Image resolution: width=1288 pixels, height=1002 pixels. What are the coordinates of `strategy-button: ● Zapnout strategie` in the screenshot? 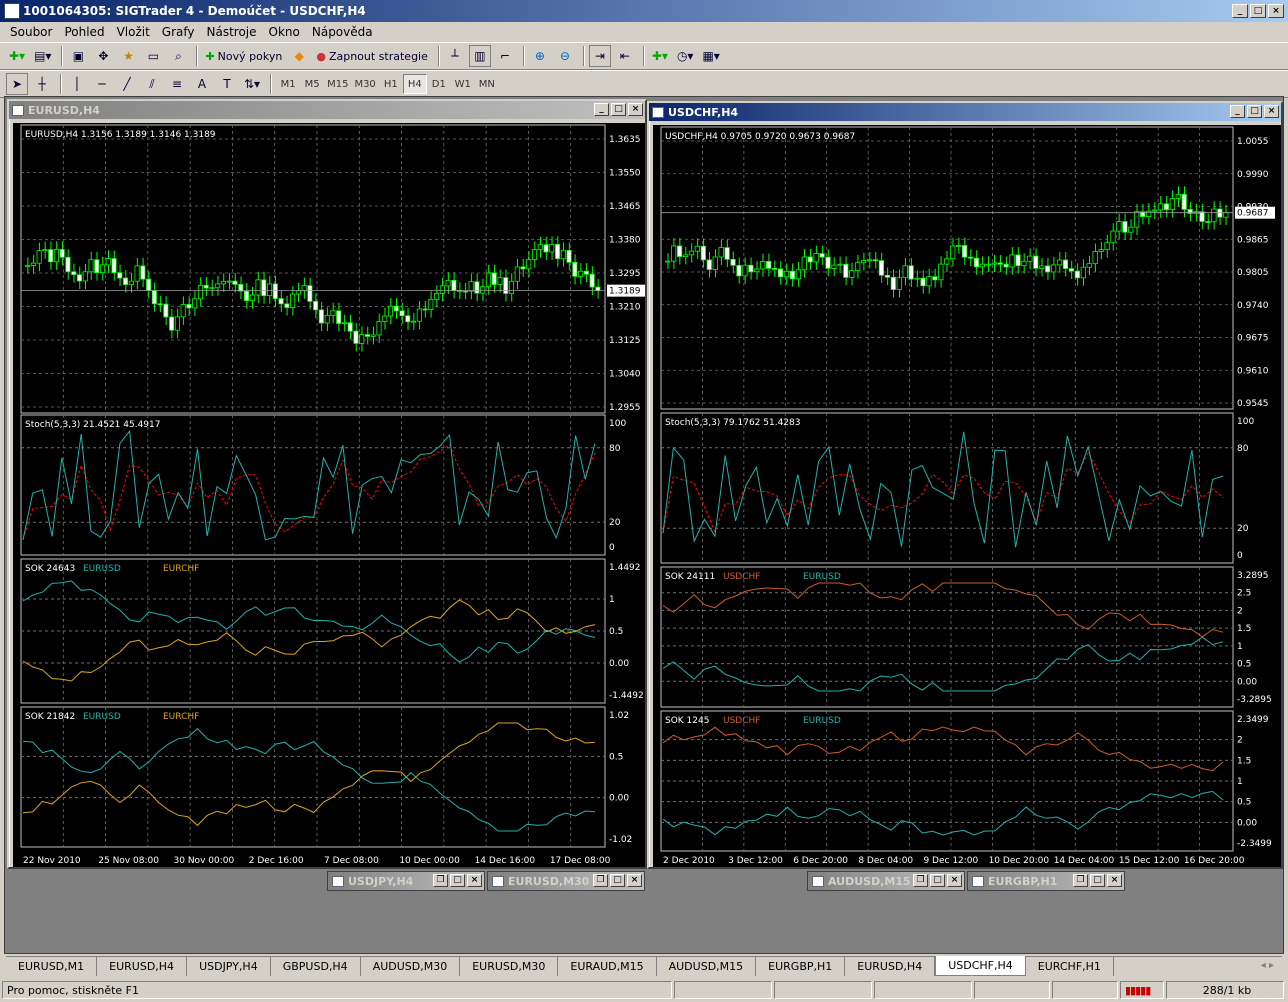 It's located at (372, 56).